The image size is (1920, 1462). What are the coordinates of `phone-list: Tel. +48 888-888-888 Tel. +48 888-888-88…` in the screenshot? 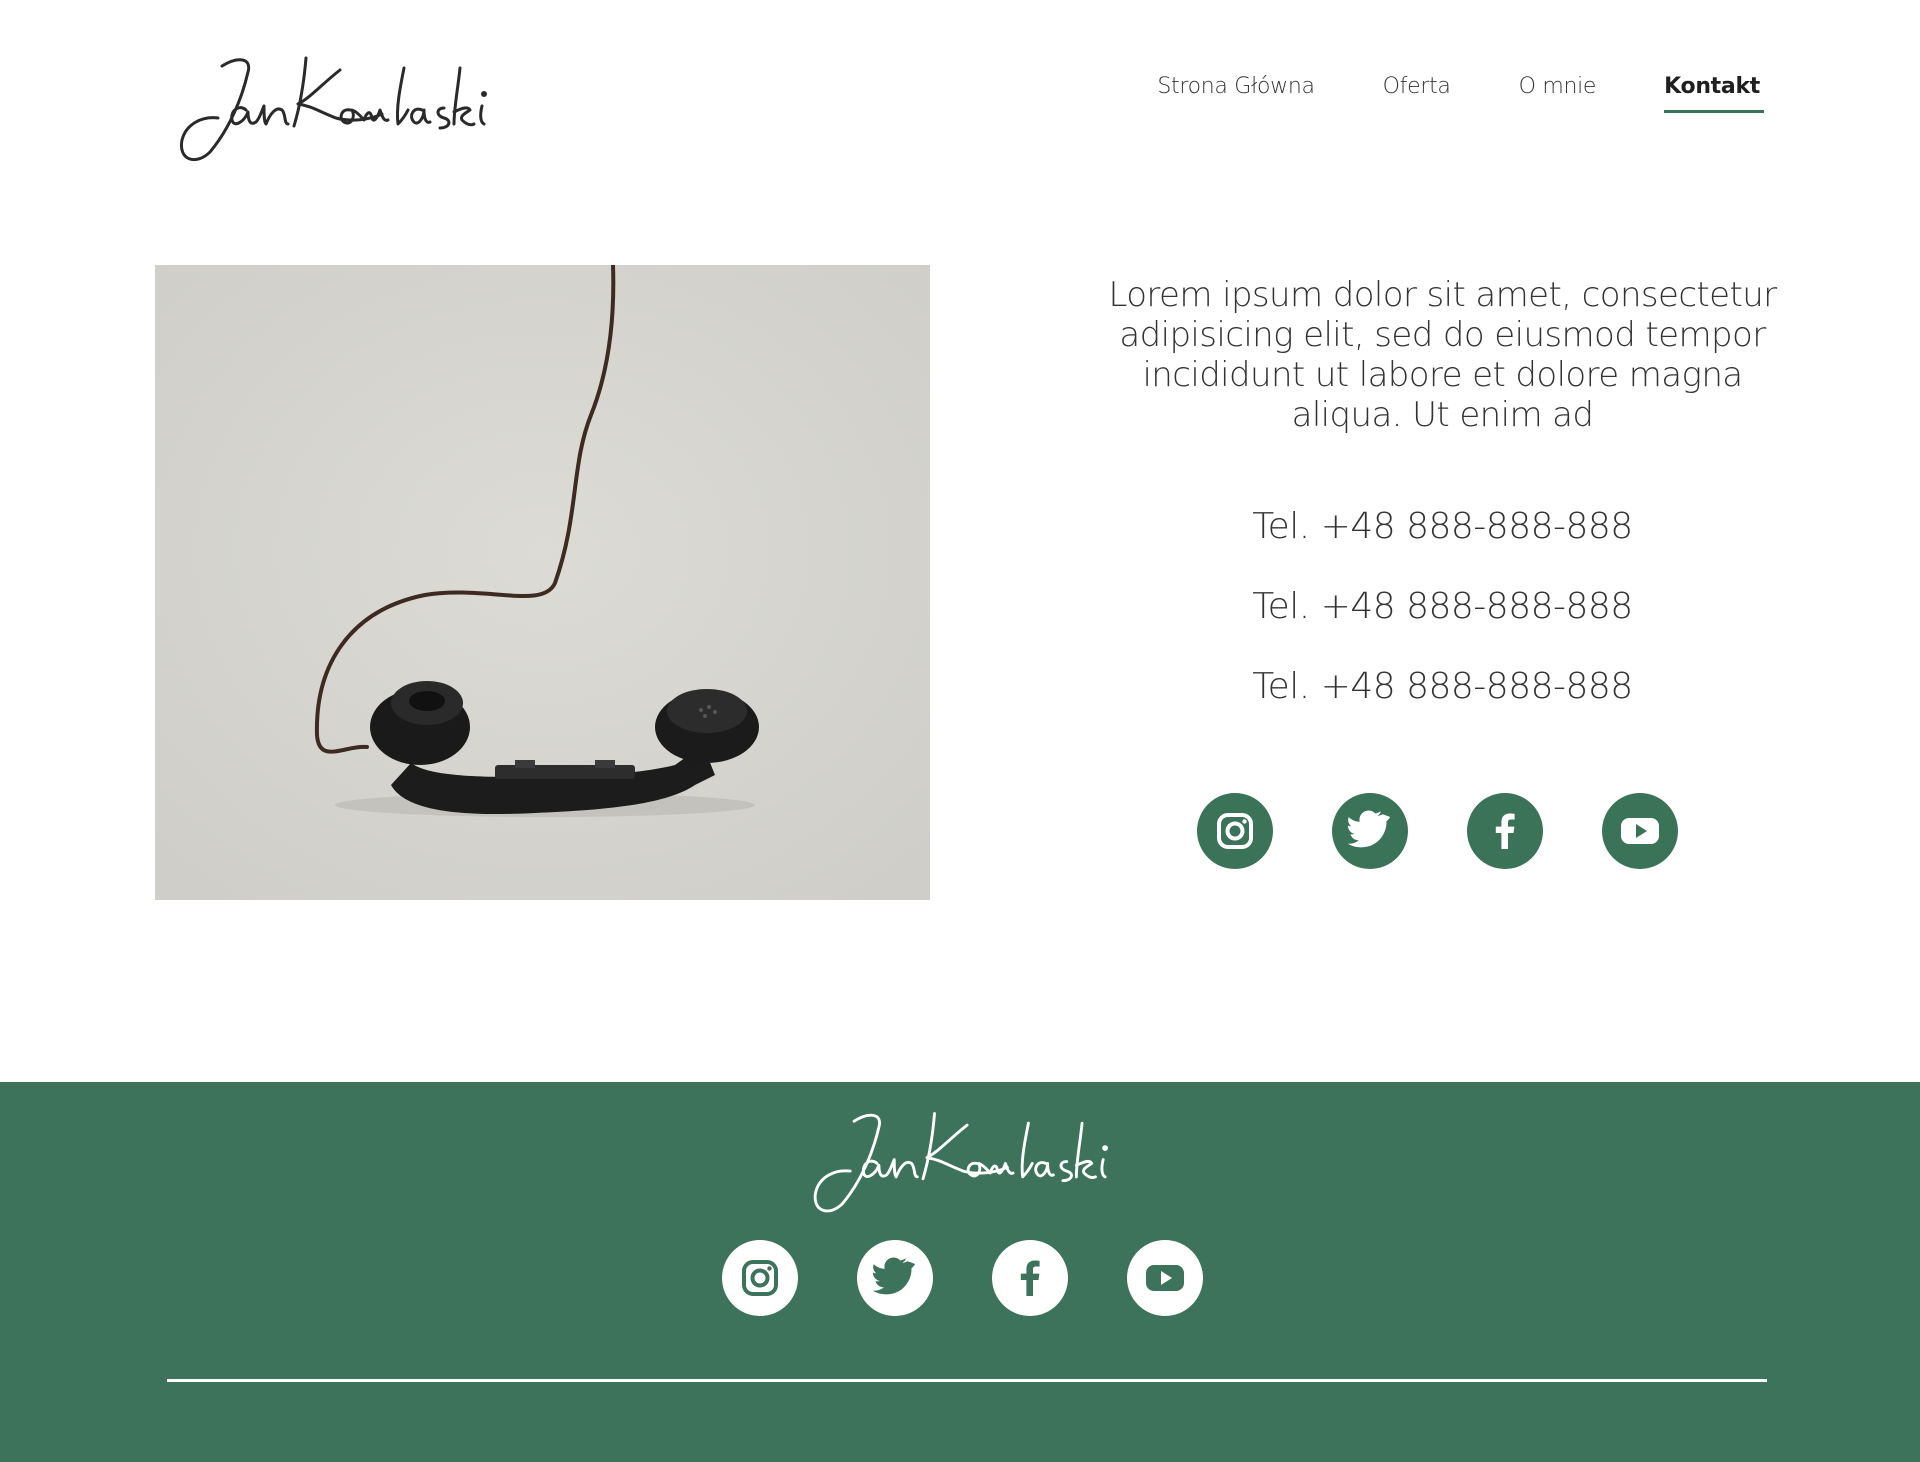 It's located at (1442, 627).